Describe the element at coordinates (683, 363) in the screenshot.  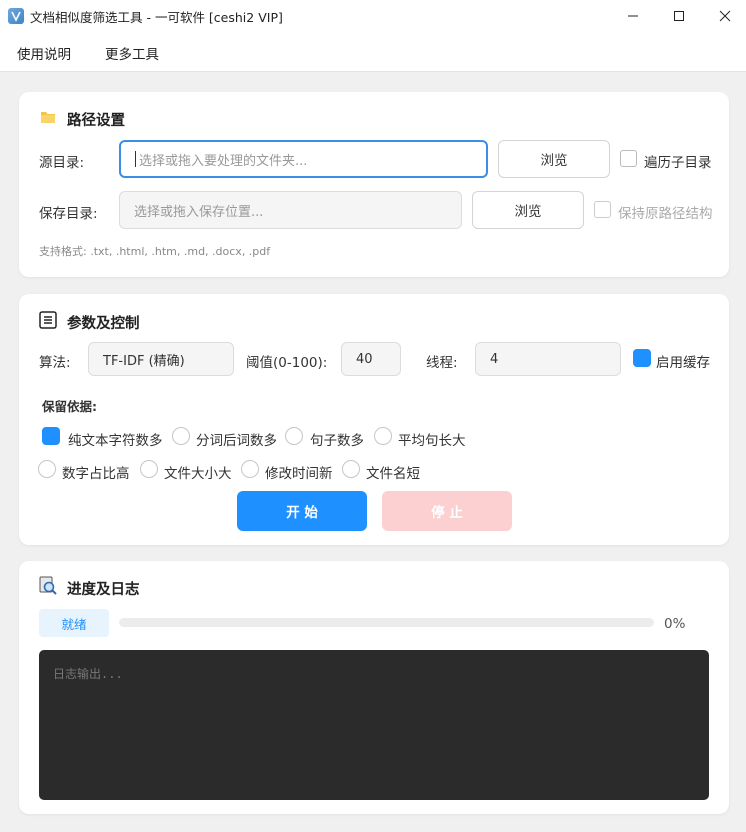
I see `cache-label: 启用缓存` at that location.